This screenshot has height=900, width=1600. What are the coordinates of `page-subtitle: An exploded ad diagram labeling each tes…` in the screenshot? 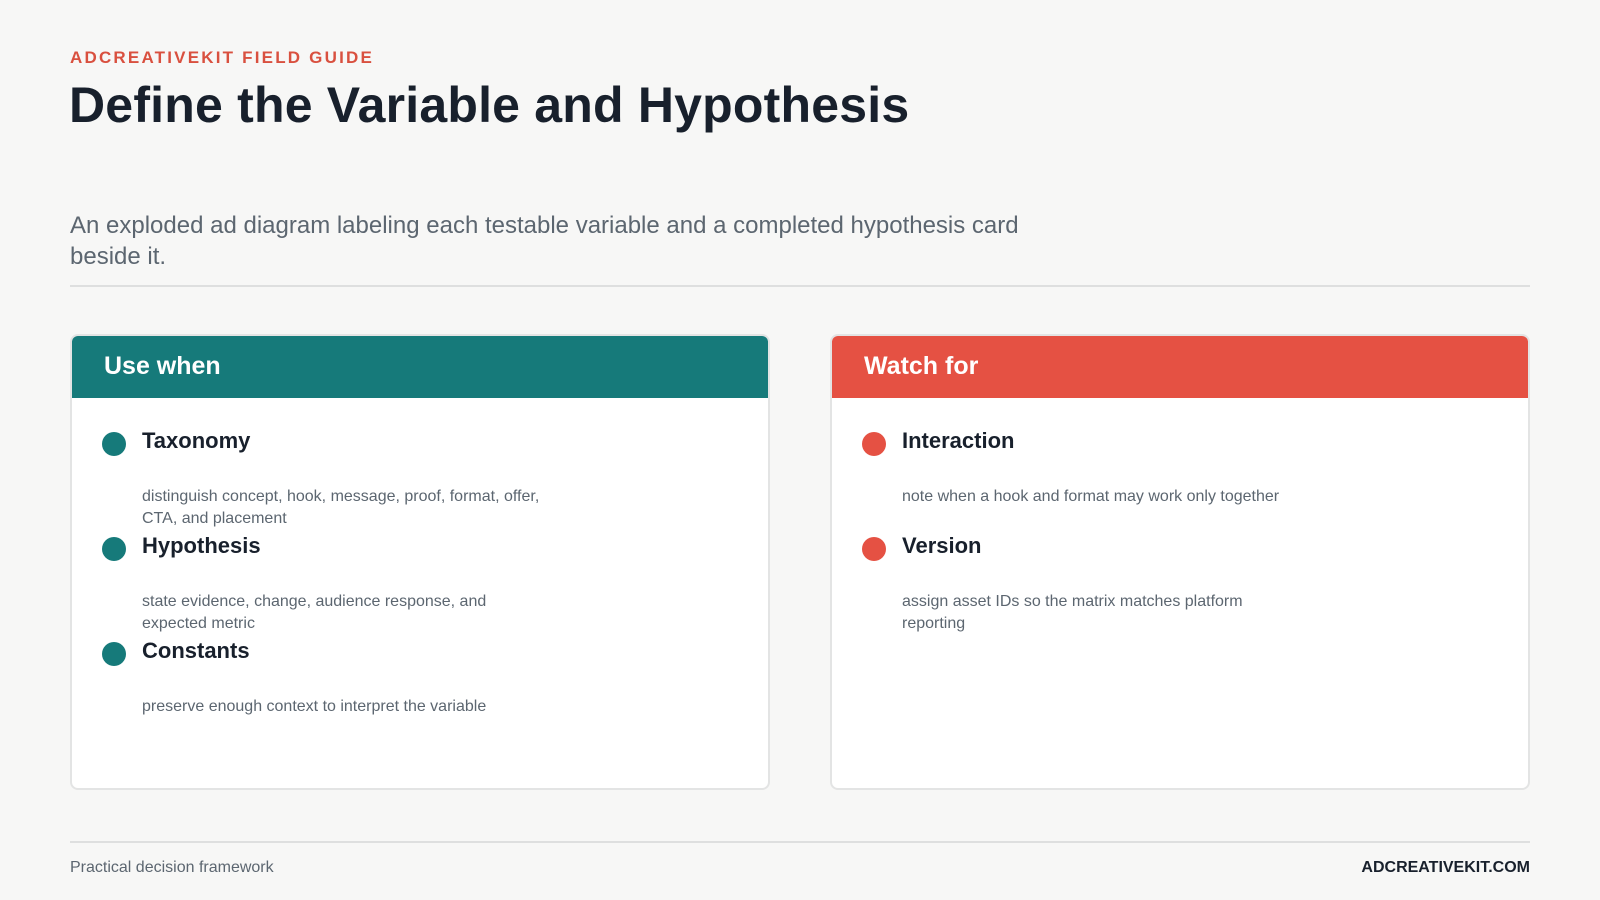 It's located at (544, 241).